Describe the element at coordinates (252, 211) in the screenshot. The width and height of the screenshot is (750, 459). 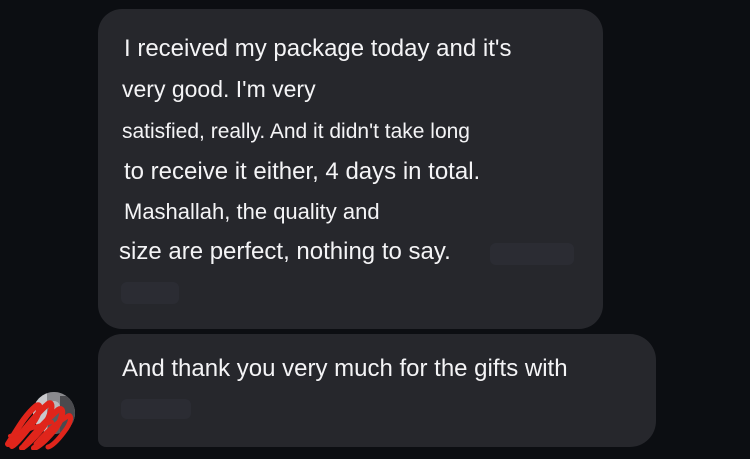
I see `message-text-line: Mashallah, the quality and` at that location.